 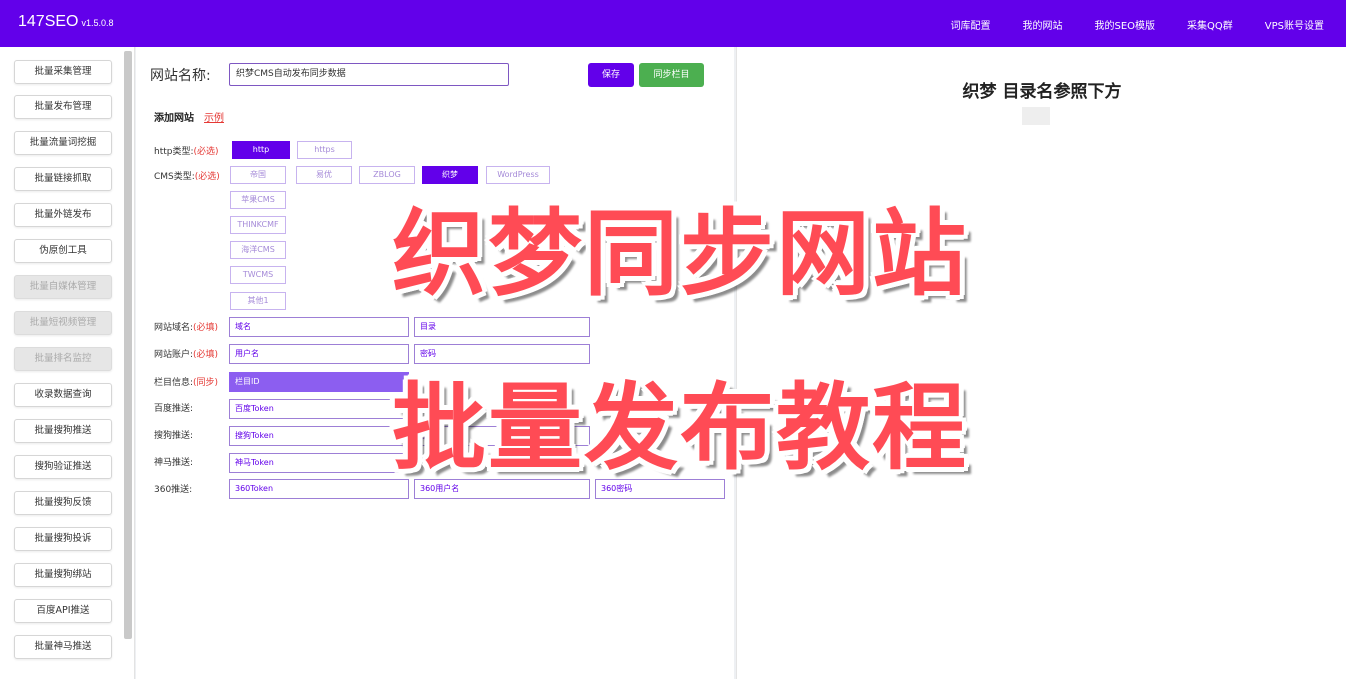 I want to click on cms-type-label: CMS类型:(必选), so click(x=187, y=177).